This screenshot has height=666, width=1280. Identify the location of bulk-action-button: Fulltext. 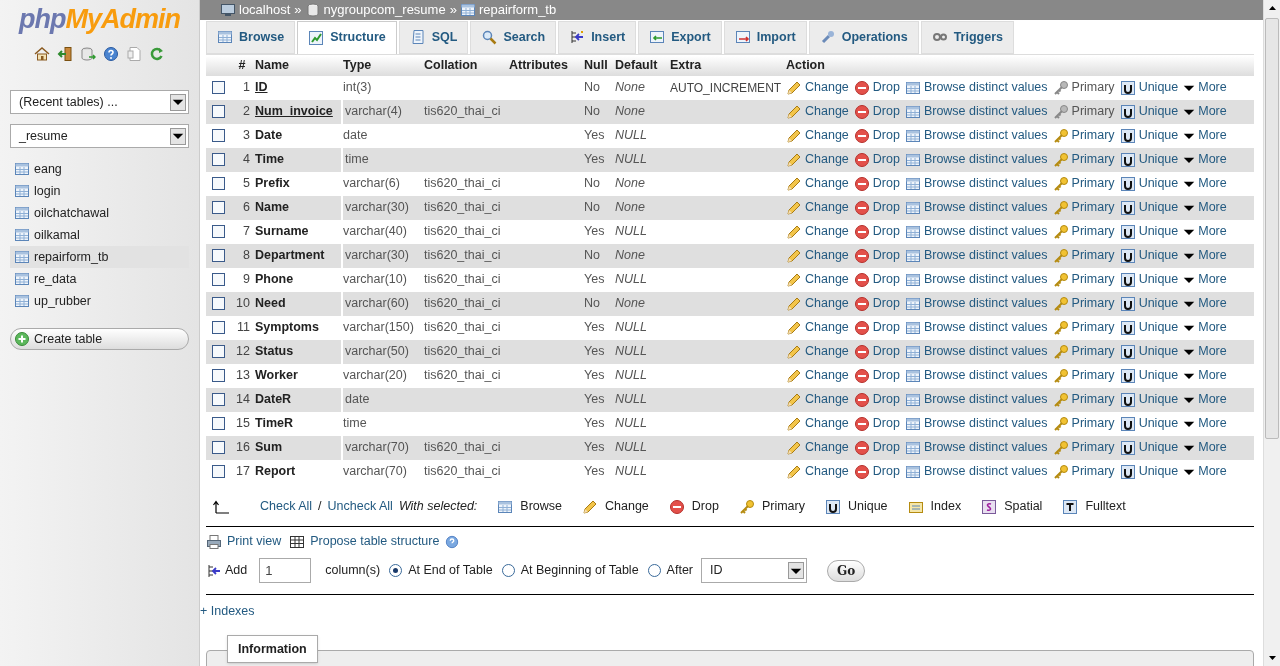
(1094, 506).